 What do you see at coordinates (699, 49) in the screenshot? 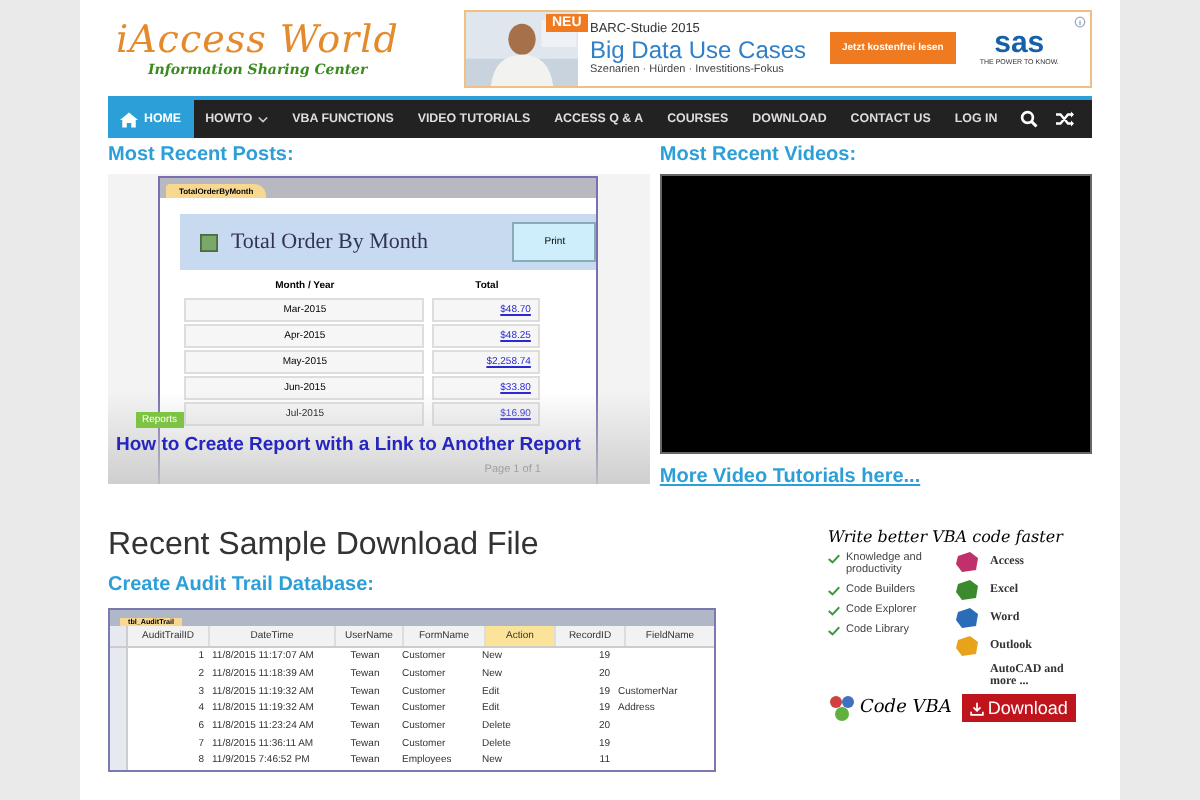
I see `ad-headline: Big Data Use Cases` at bounding box center [699, 49].